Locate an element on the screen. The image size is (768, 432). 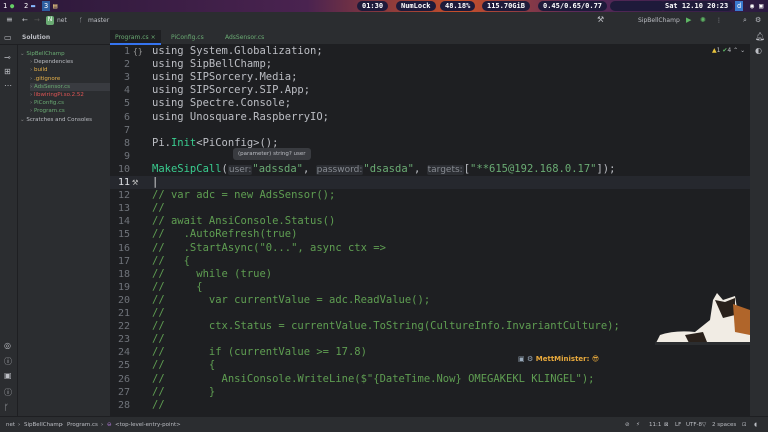
code-token: // is located at coordinates (158, 339).